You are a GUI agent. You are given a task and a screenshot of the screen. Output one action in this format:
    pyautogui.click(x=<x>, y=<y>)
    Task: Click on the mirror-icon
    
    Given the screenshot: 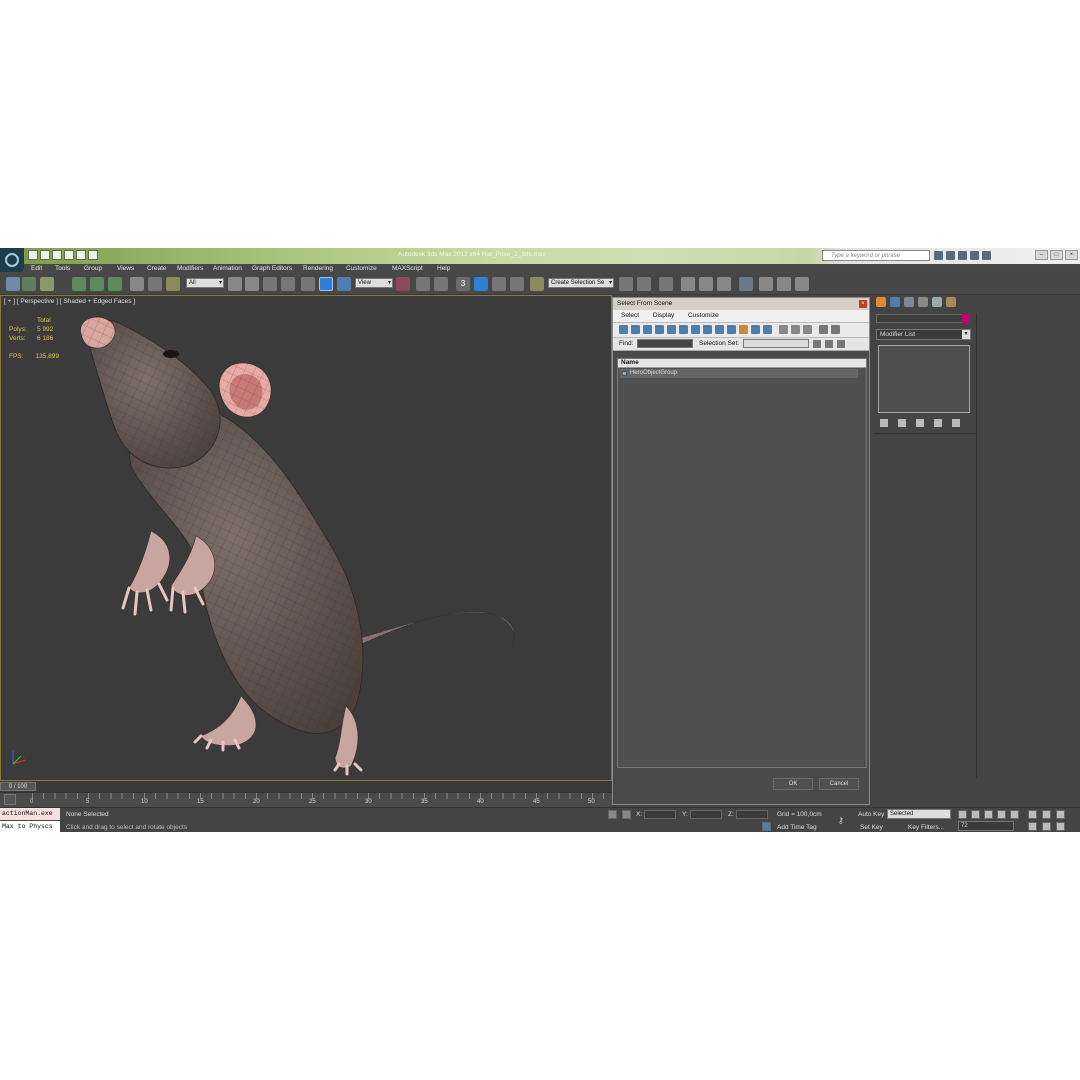 What is the action you would take?
    pyautogui.click(x=626, y=284)
    